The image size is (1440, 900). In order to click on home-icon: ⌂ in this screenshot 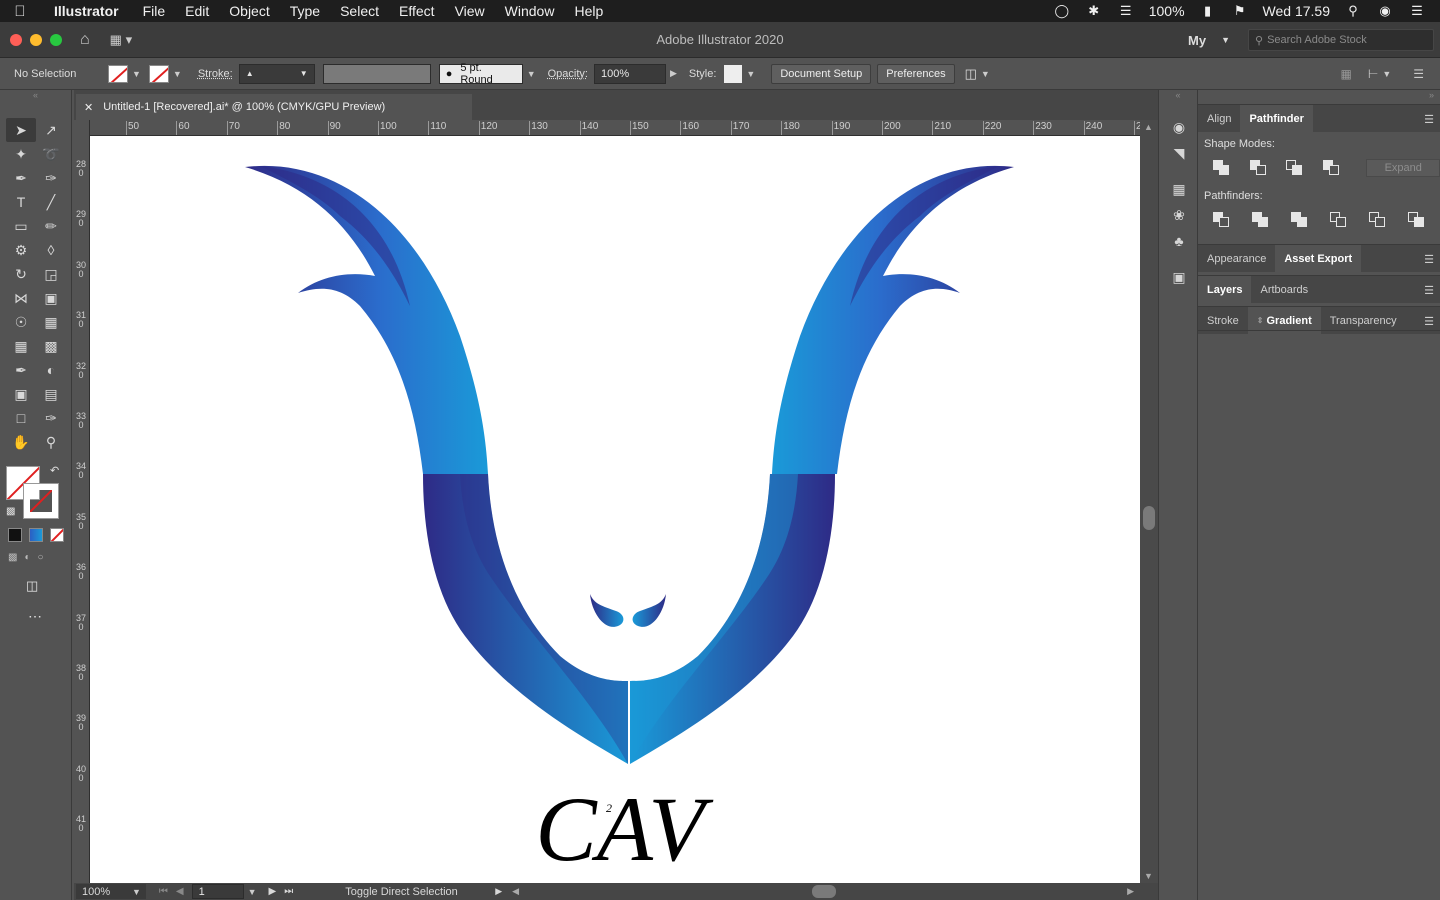, I will do `click(85, 40)`.